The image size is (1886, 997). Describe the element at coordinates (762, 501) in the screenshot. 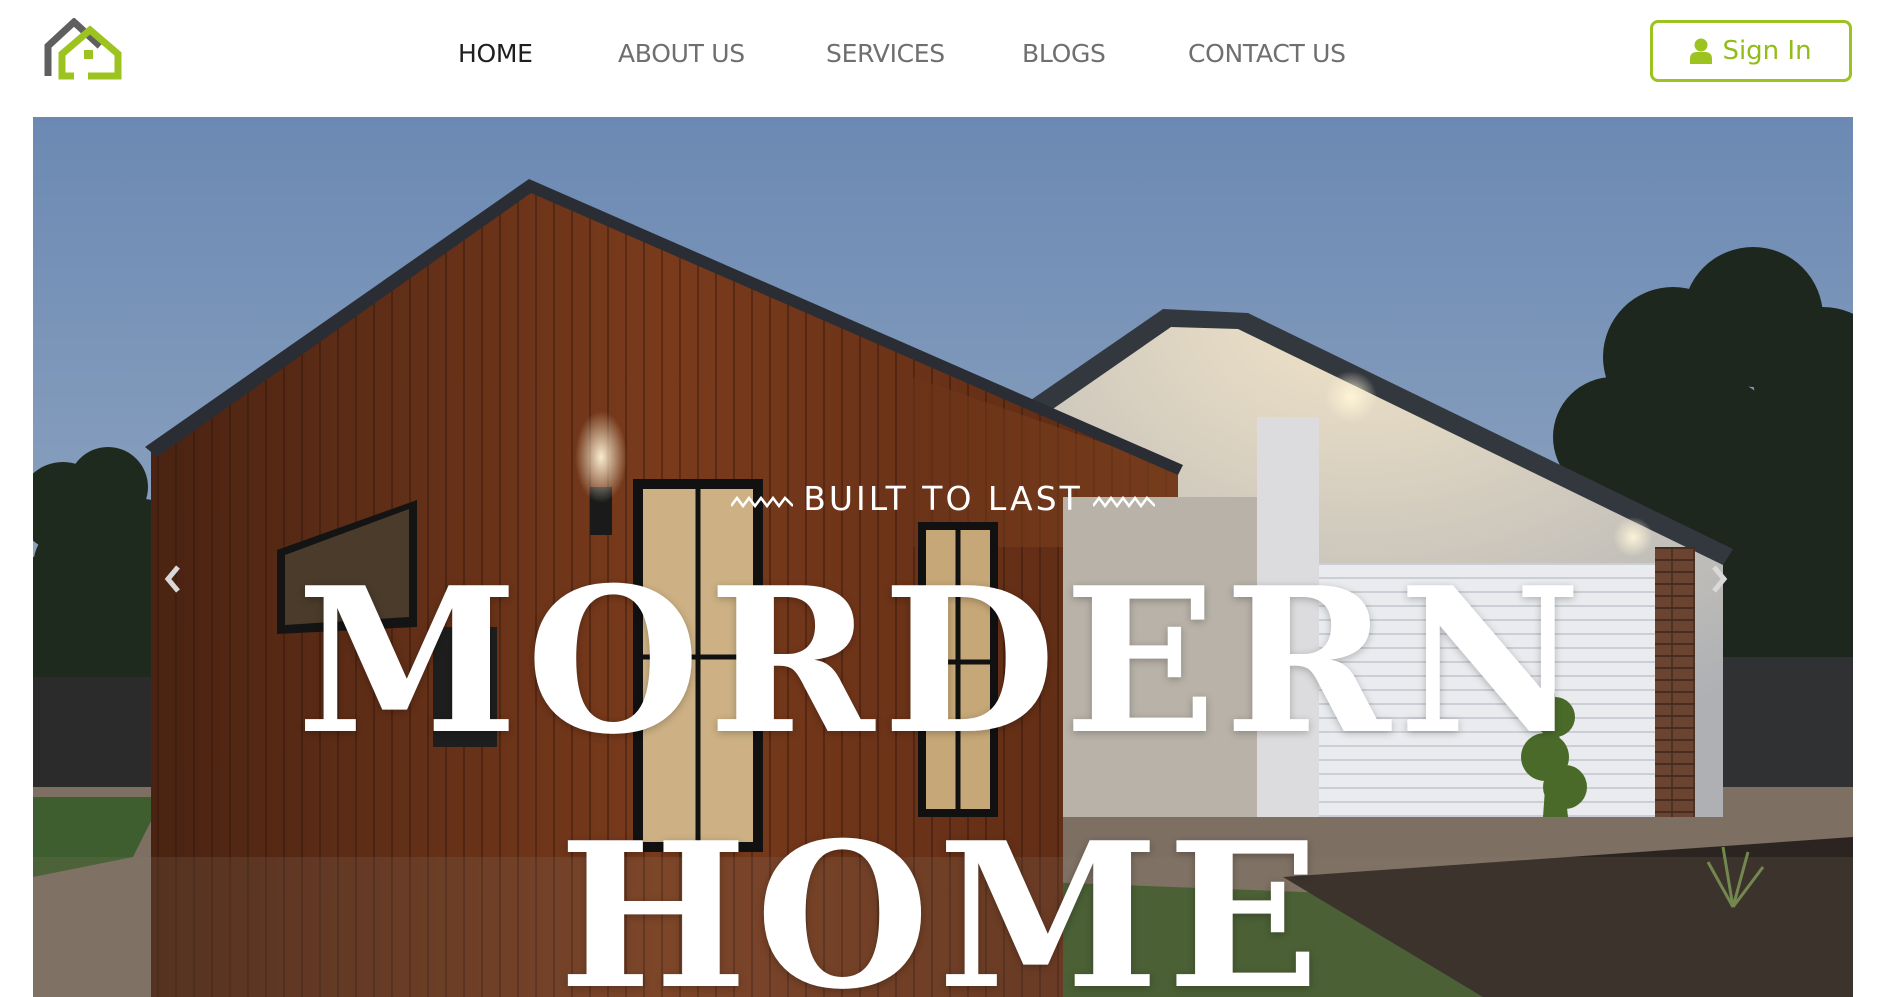

I see `wave-left-icon` at that location.